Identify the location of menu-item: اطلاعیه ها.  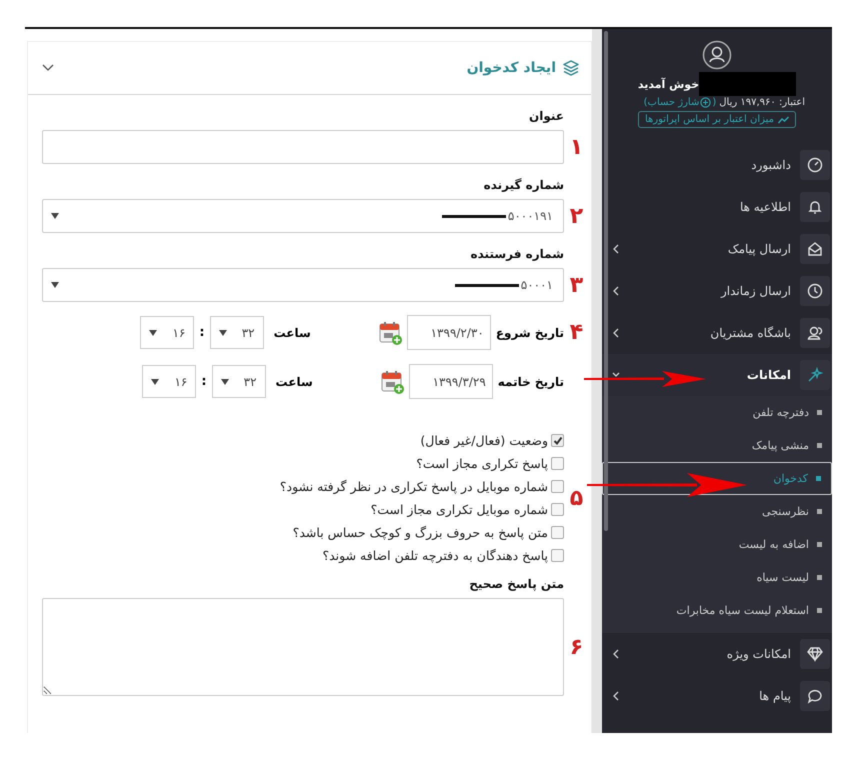
(717, 207).